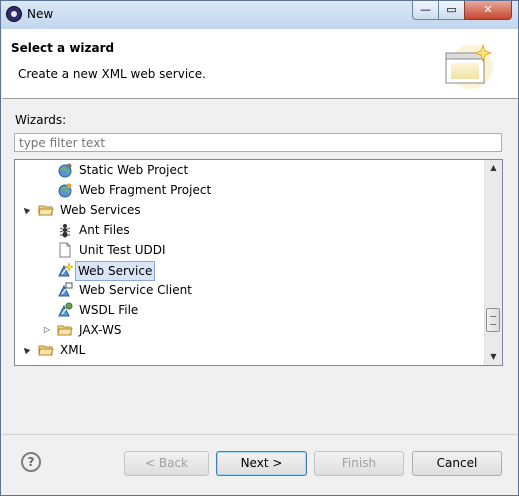 This screenshot has height=496, width=519. Describe the element at coordinates (41, 120) in the screenshot. I see `wizards-label: Wizards:` at that location.